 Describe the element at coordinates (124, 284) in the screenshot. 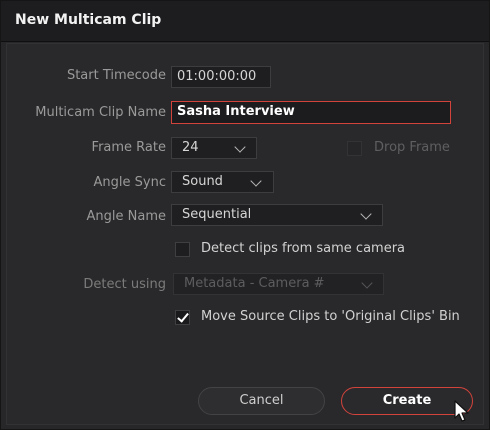

I see `detect-using-label: Detect using` at that location.